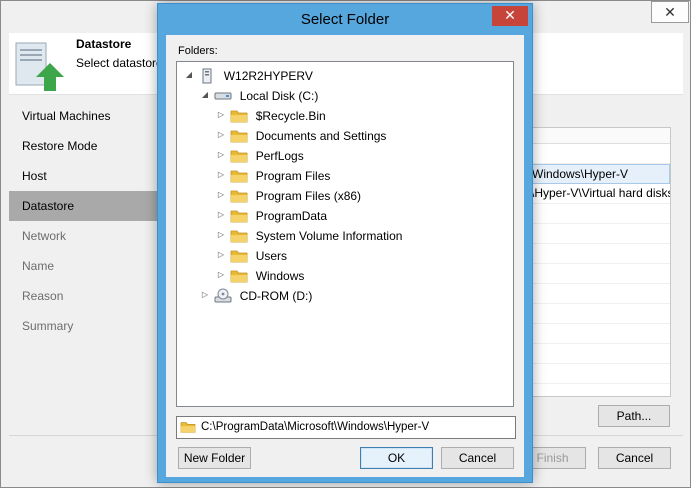  I want to click on tree-node-label: ProgramData, so click(291, 215).